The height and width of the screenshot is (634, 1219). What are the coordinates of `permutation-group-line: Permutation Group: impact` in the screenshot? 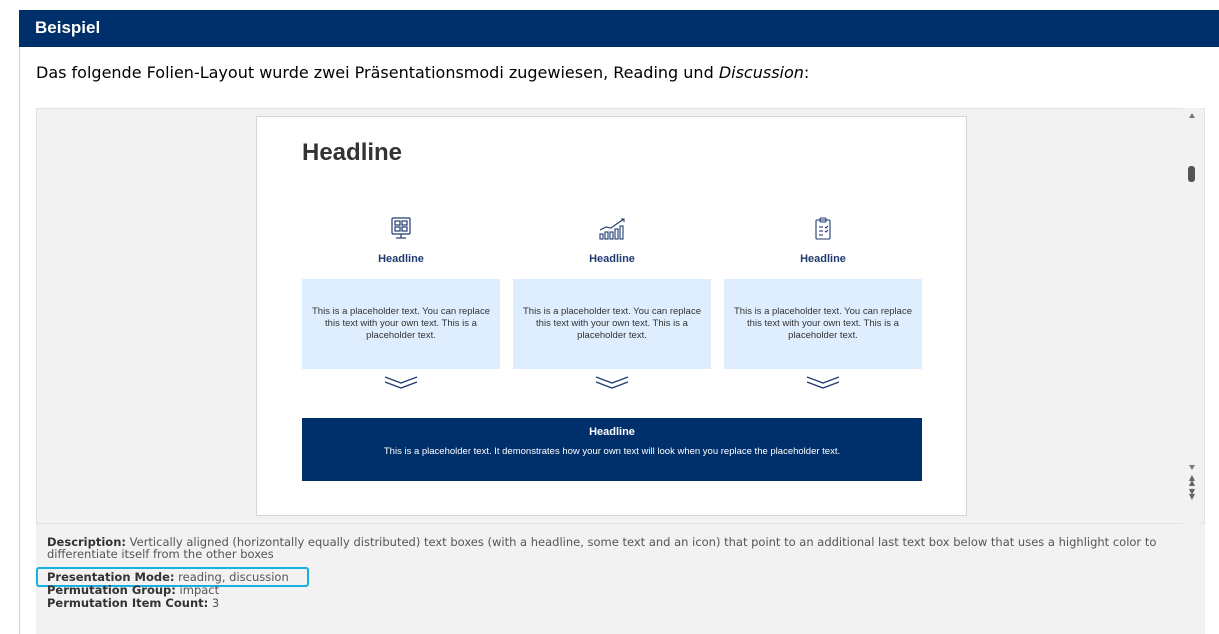 It's located at (133, 590).